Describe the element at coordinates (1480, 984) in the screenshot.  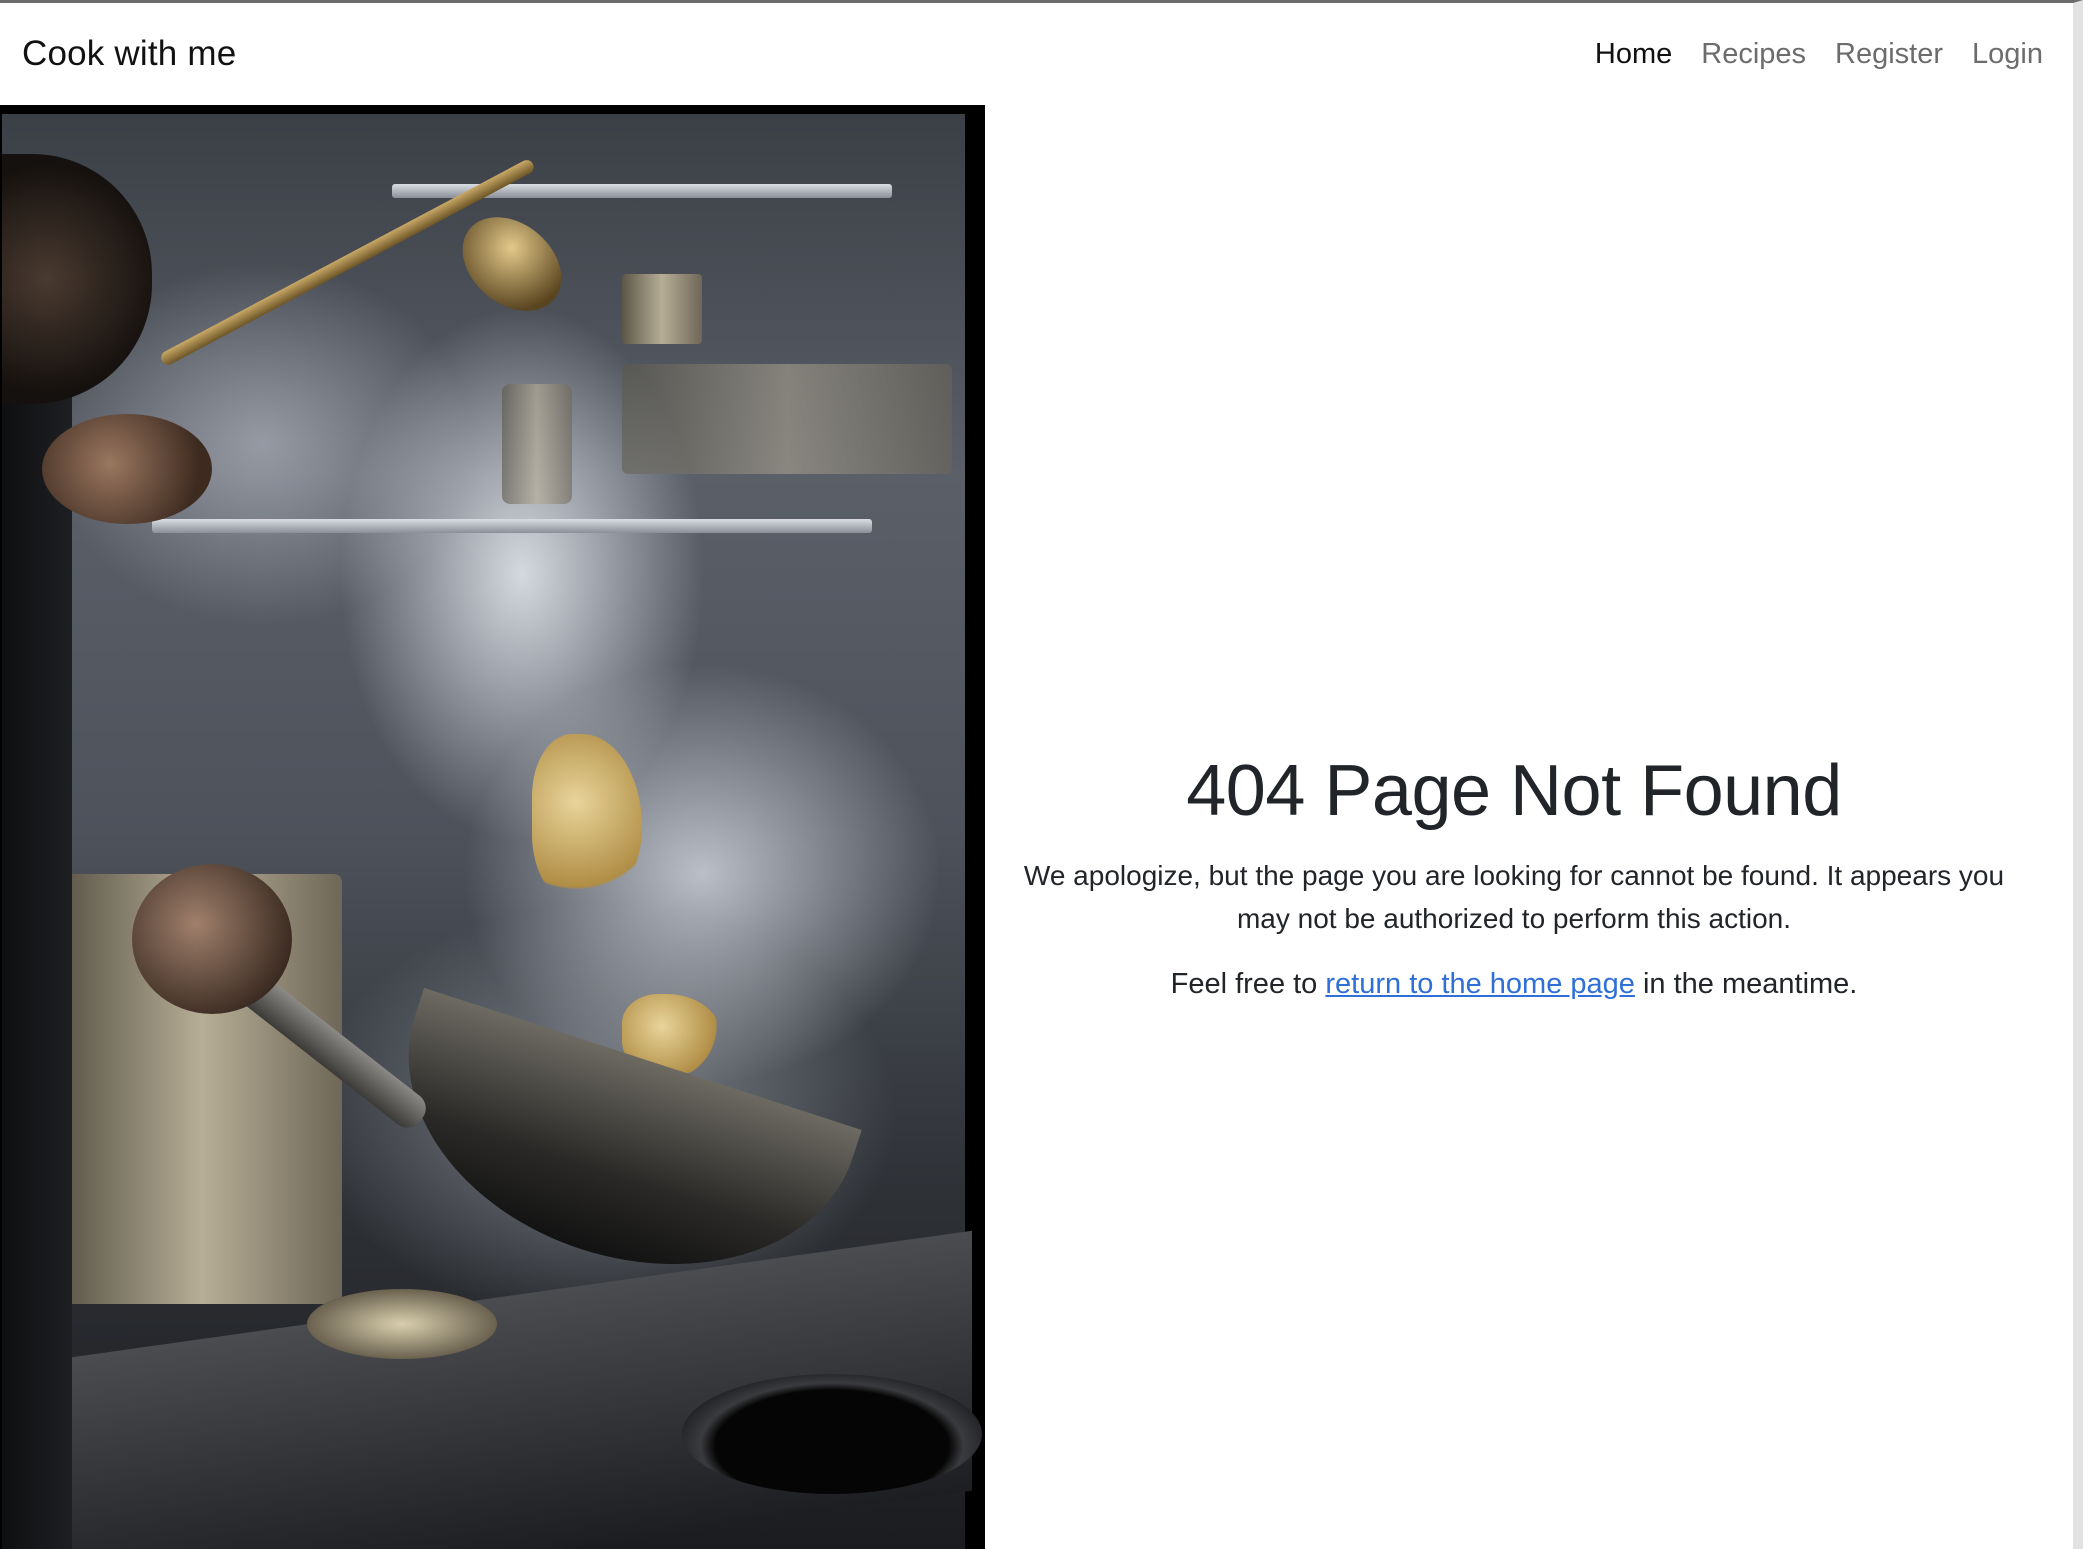
I see `return-home-link: return to the home page` at that location.